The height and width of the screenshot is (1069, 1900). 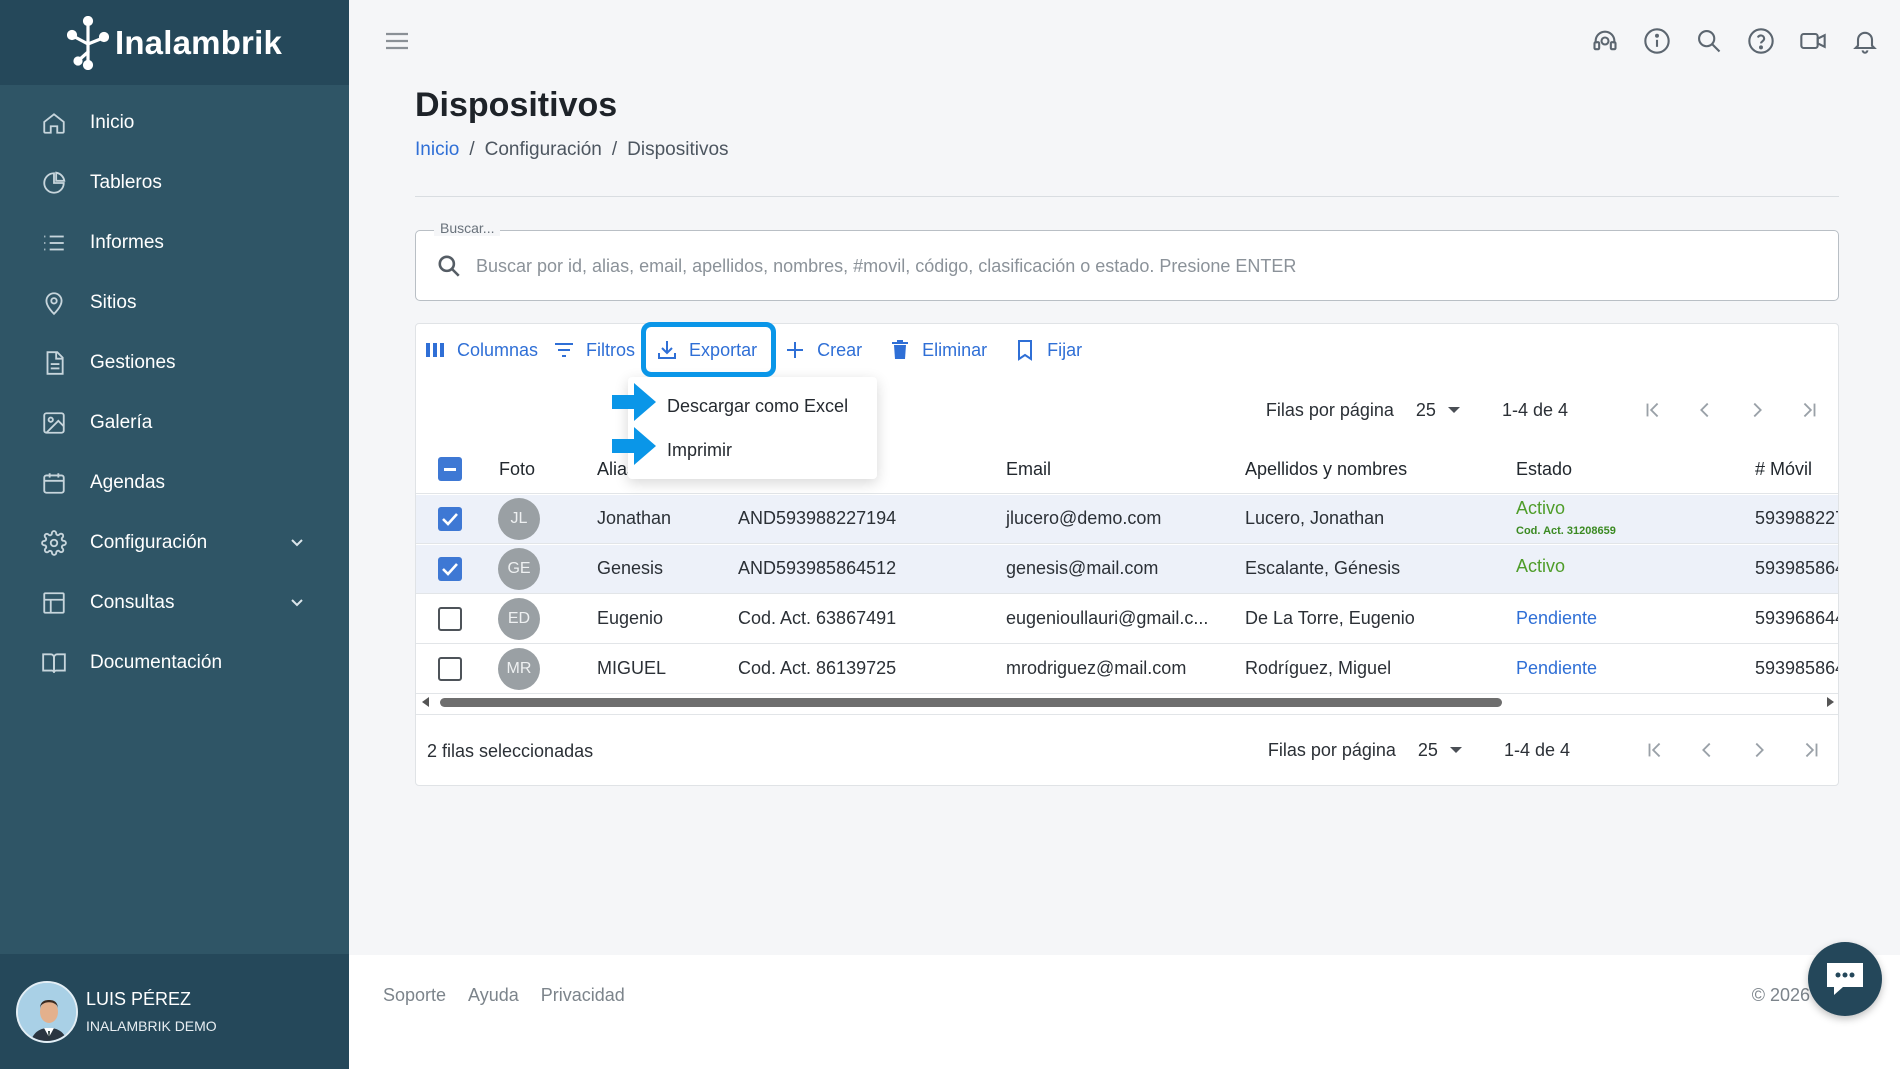 What do you see at coordinates (752, 406) in the screenshot?
I see `menu-item-download-excel: Descargar como Excel` at bounding box center [752, 406].